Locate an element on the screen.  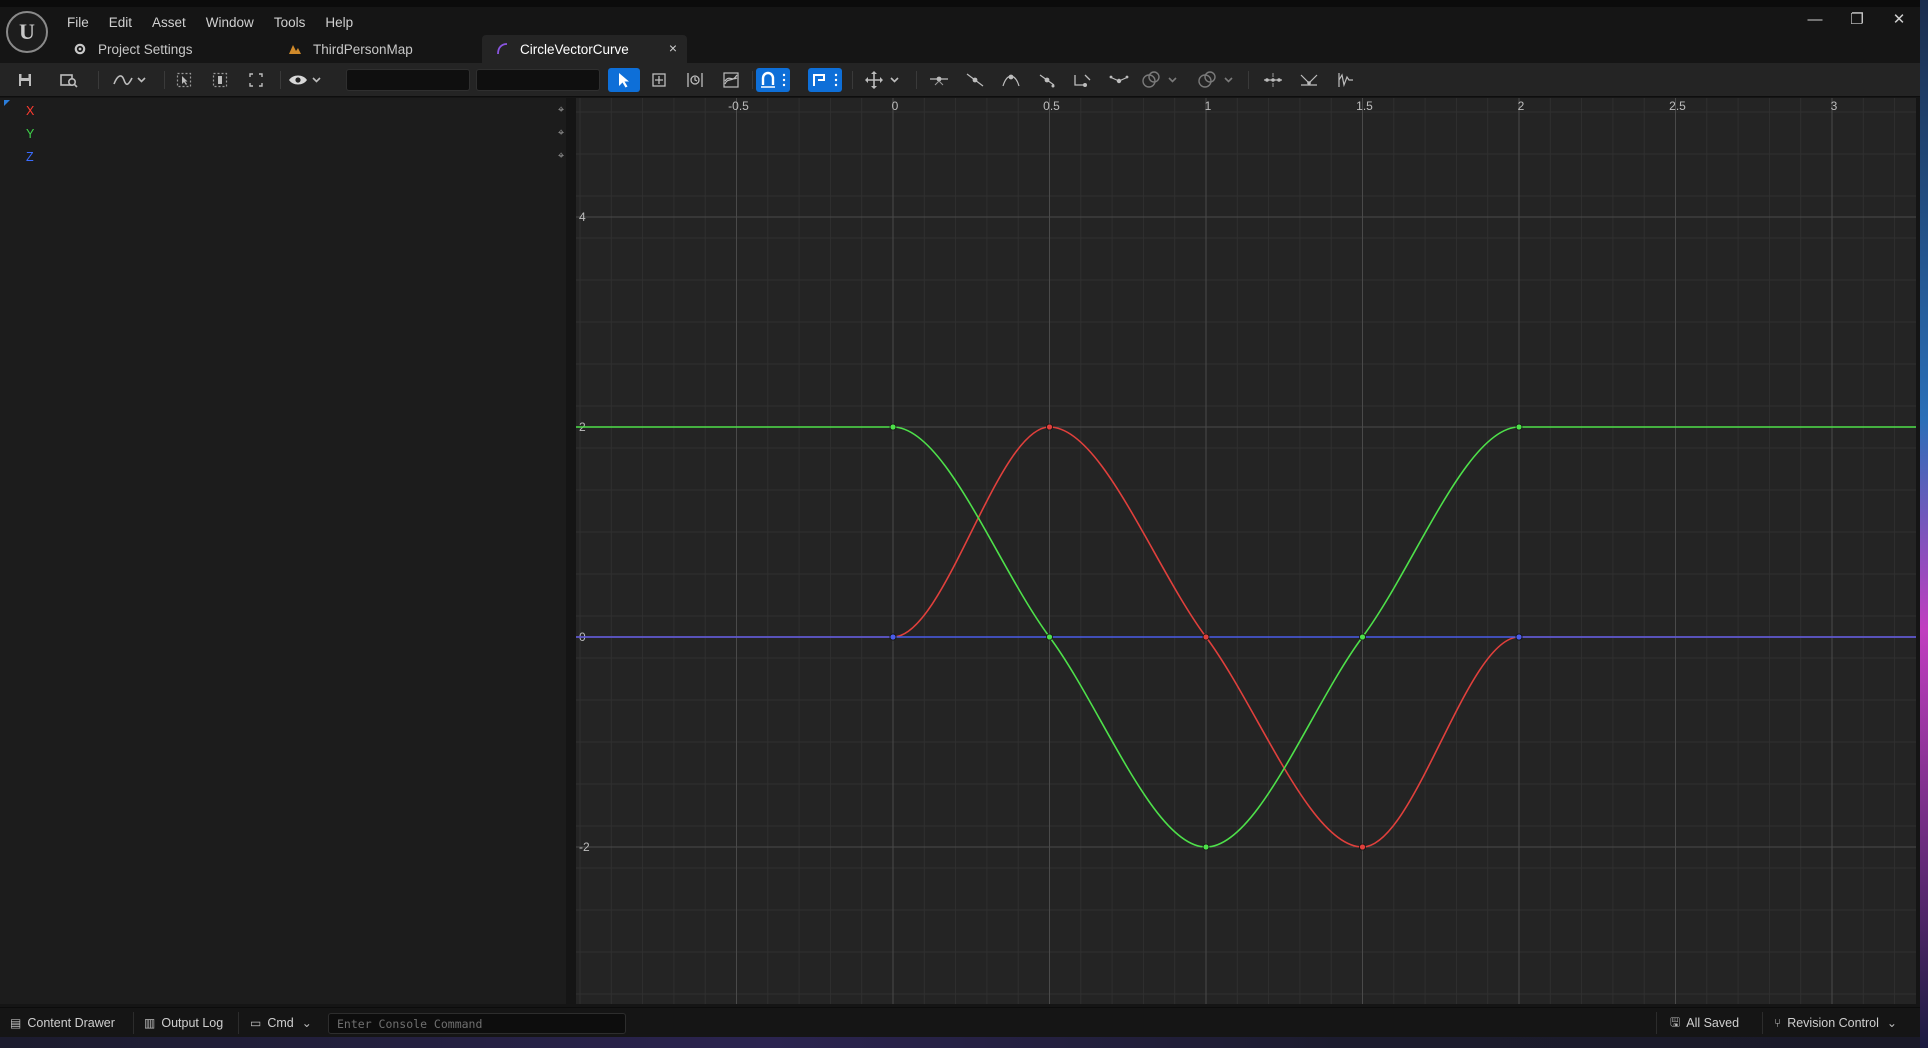
all-saved-button: 🖫 All Saved is located at coordinates (1704, 1023).